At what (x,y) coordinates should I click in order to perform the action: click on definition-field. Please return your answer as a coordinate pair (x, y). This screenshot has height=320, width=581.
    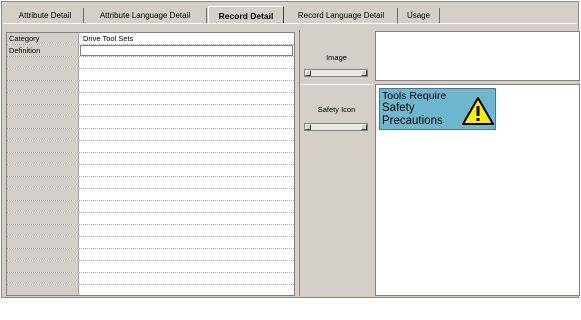
    Looking at the image, I should click on (186, 50).